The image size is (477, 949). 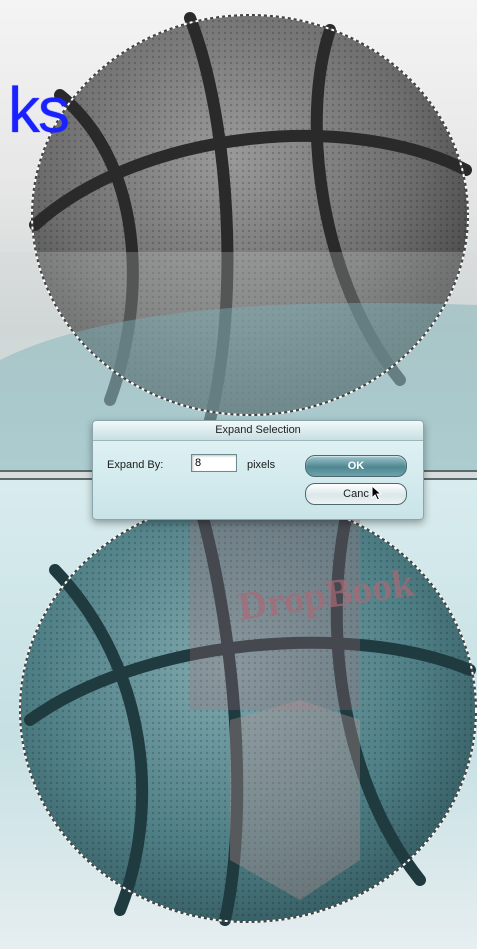 What do you see at coordinates (261, 465) in the screenshot?
I see `units-label: pixels` at bounding box center [261, 465].